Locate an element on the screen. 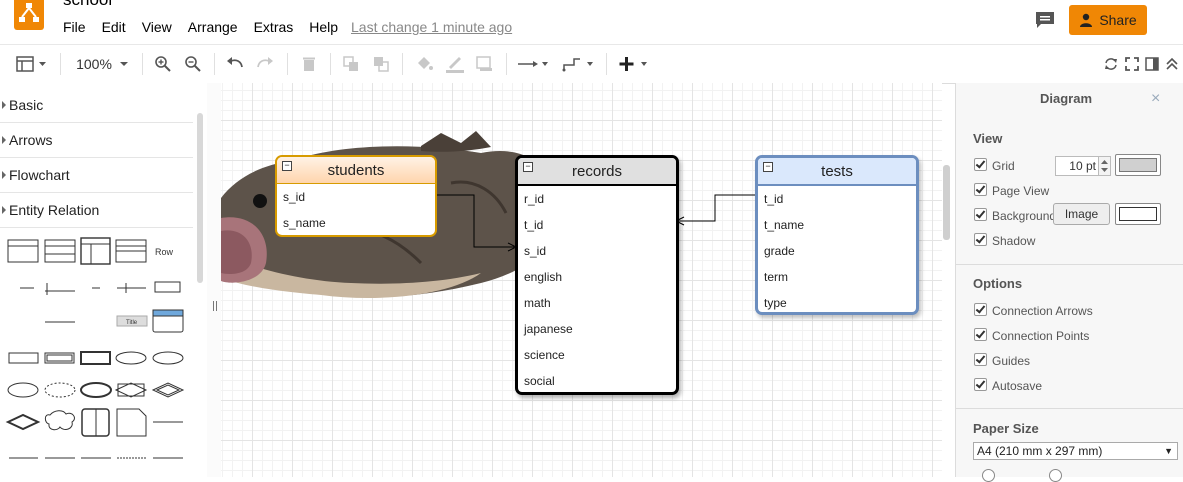  grid-size-input: 10 pt is located at coordinates (1077, 166).